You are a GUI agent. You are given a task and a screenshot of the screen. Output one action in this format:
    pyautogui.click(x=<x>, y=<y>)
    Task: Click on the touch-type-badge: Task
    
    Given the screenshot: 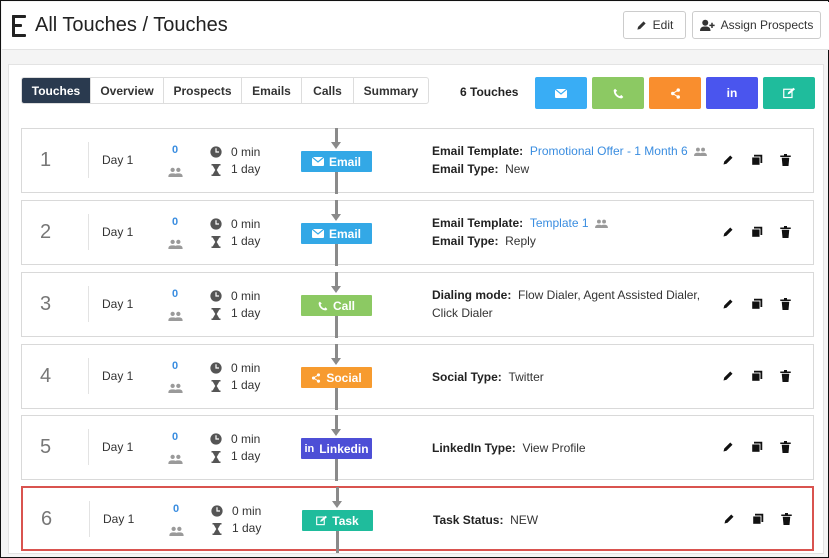 What is the action you would take?
    pyautogui.click(x=337, y=520)
    